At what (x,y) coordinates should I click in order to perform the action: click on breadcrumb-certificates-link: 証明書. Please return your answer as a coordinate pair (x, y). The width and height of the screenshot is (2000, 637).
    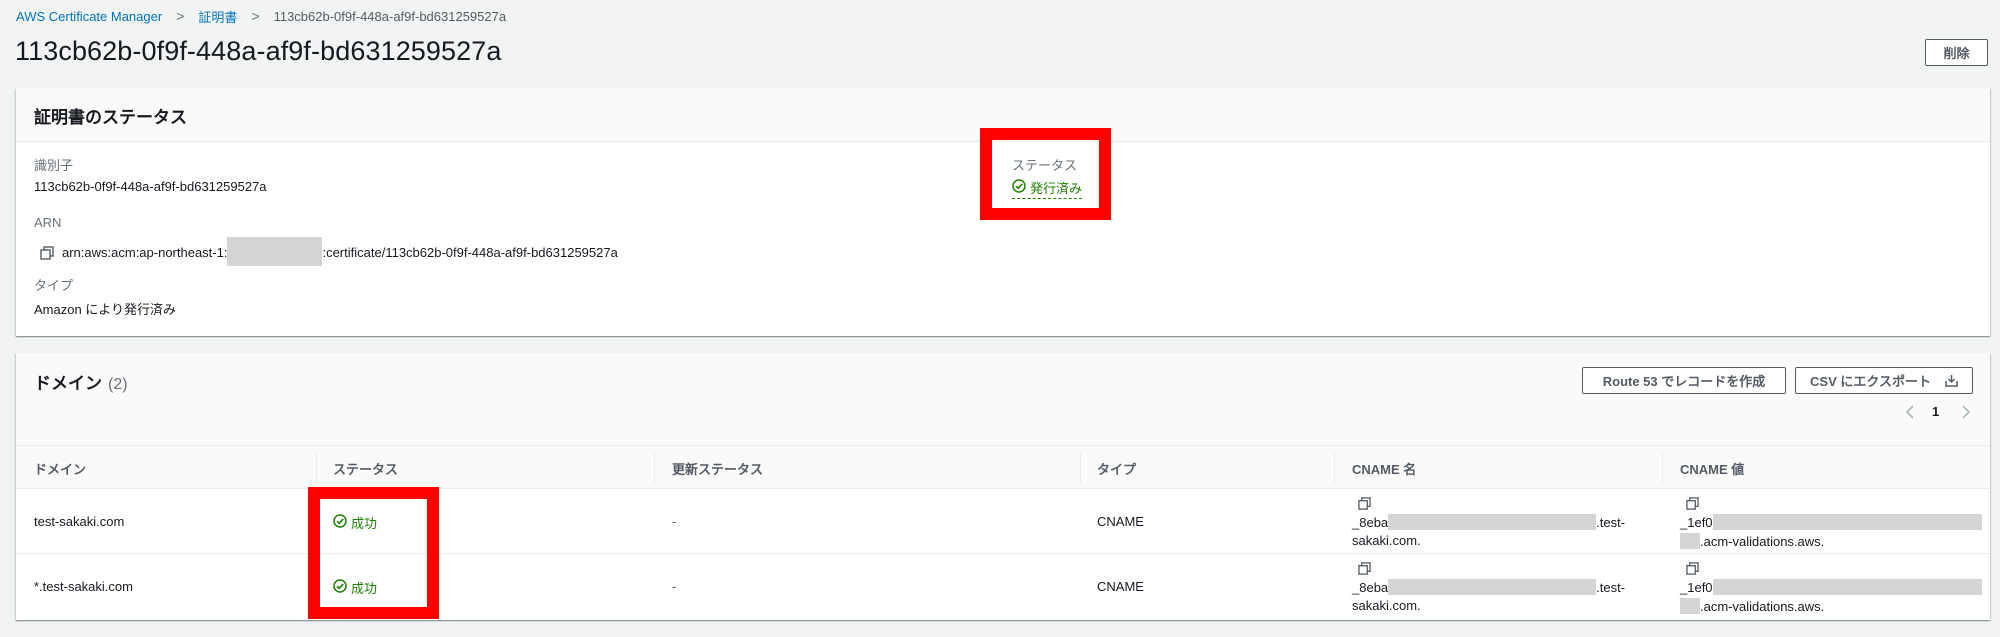
    Looking at the image, I should click on (217, 16).